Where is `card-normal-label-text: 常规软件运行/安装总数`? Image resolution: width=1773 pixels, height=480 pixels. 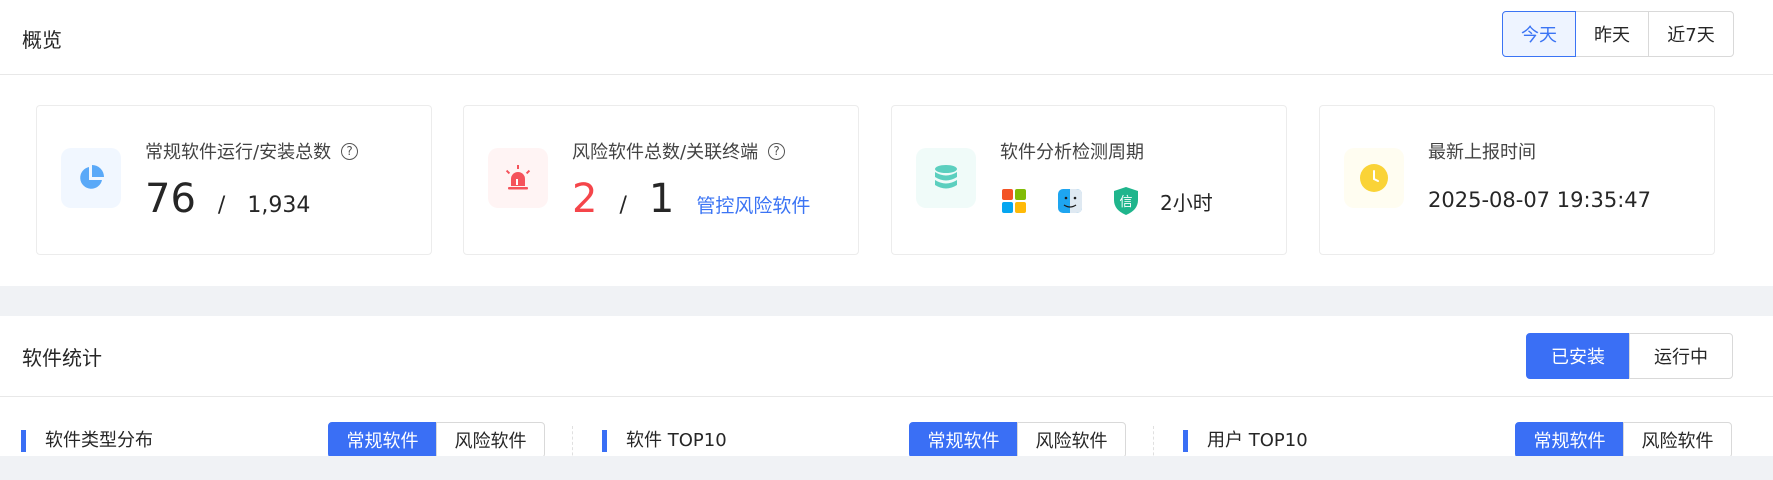
card-normal-label-text: 常规软件运行/安装总数 is located at coordinates (238, 152).